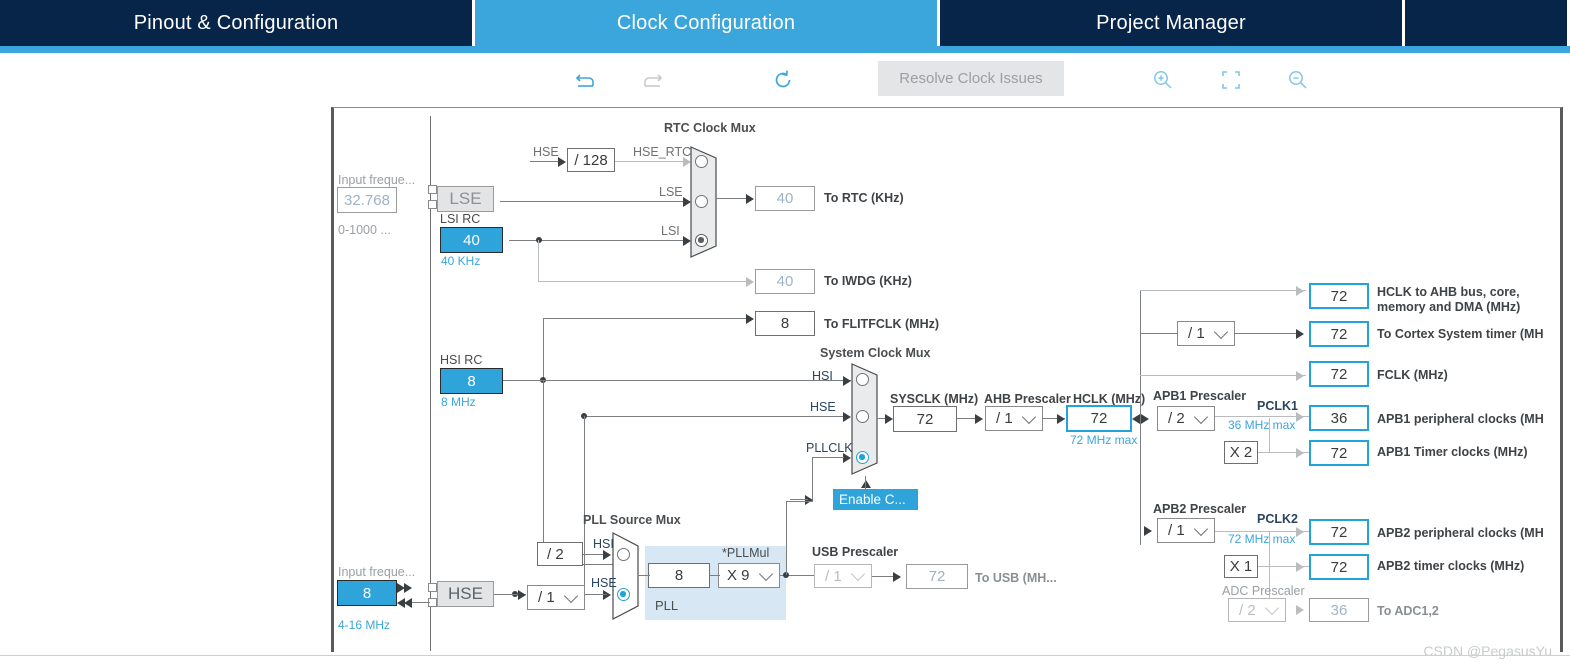 The height and width of the screenshot is (667, 1570). What do you see at coordinates (1269, 435) in the screenshot?
I see `wire-apb1-branch-down` at bounding box center [1269, 435].